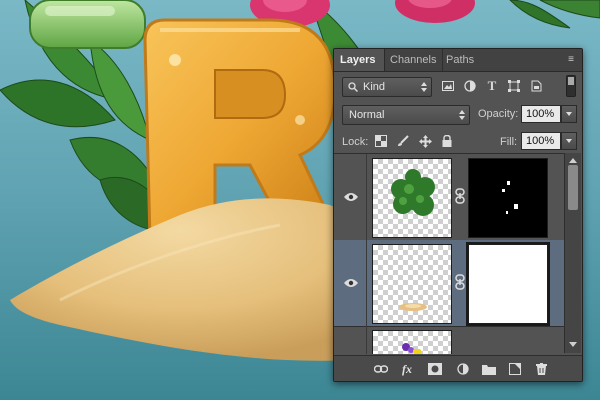 The width and height of the screenshot is (600, 400). Describe the element at coordinates (573, 345) in the screenshot. I see `scroll-down-icon` at that location.